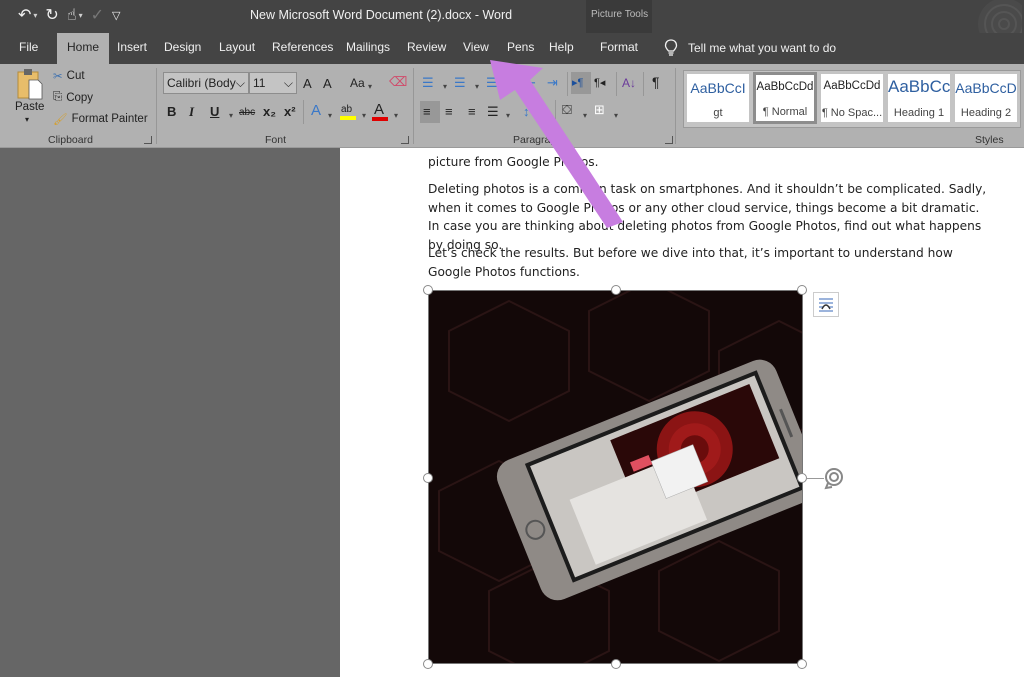 The image size is (1024, 677). What do you see at coordinates (379, 110) in the screenshot?
I see `font-color-button: A` at bounding box center [379, 110].